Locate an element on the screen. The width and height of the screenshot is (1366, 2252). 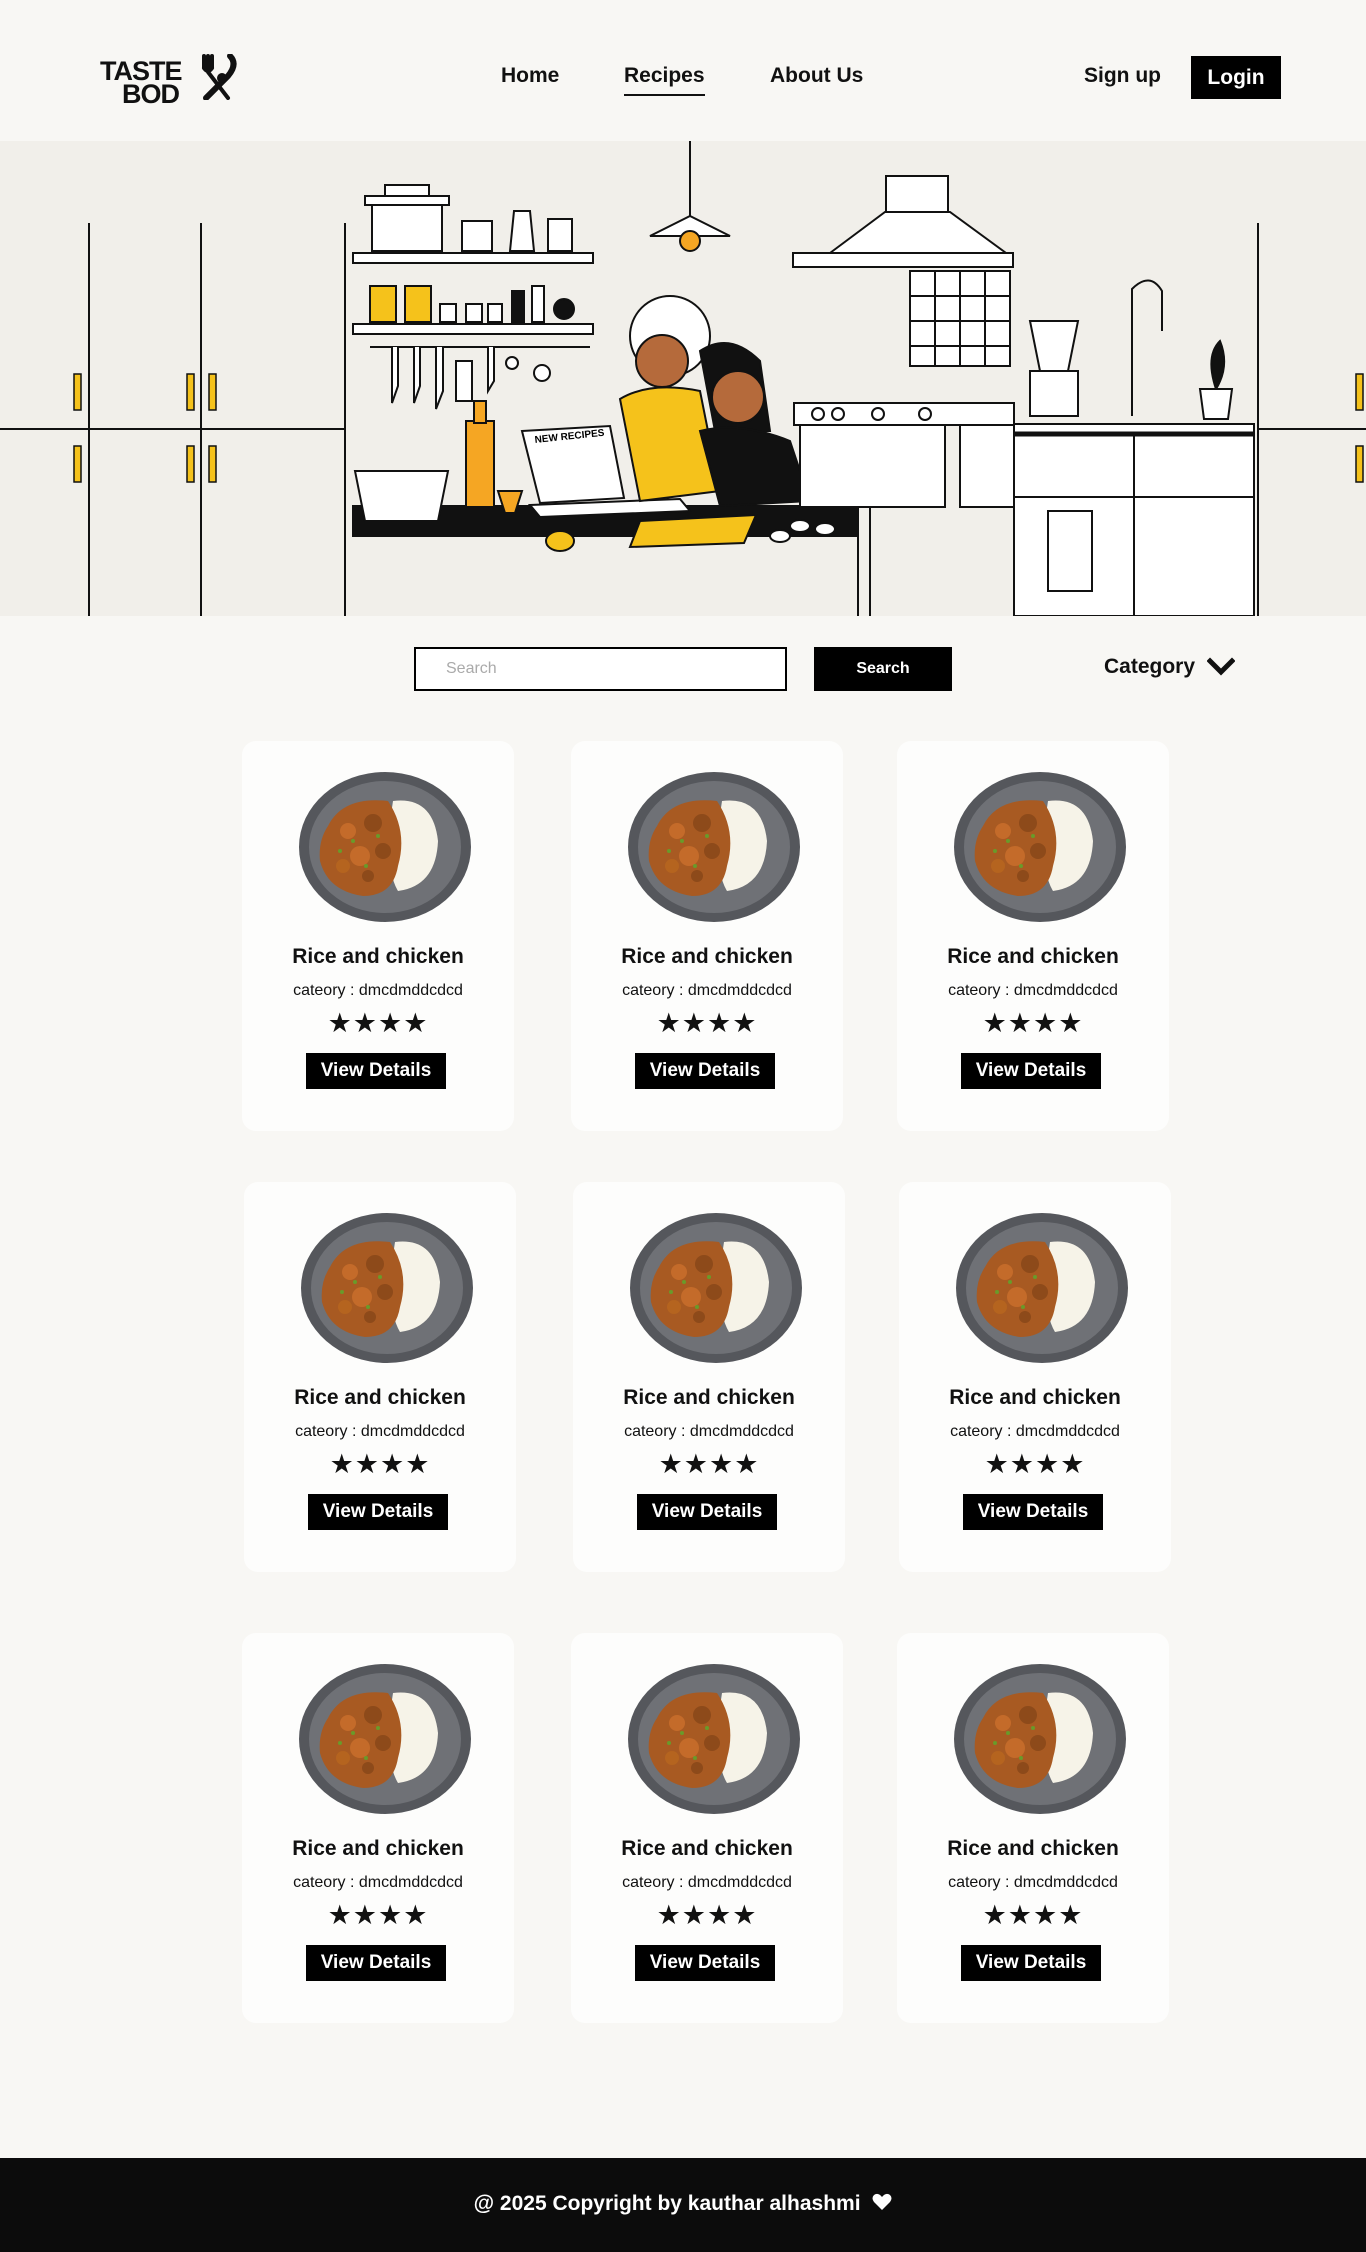
nav-recipes: Recipes is located at coordinates (664, 80).